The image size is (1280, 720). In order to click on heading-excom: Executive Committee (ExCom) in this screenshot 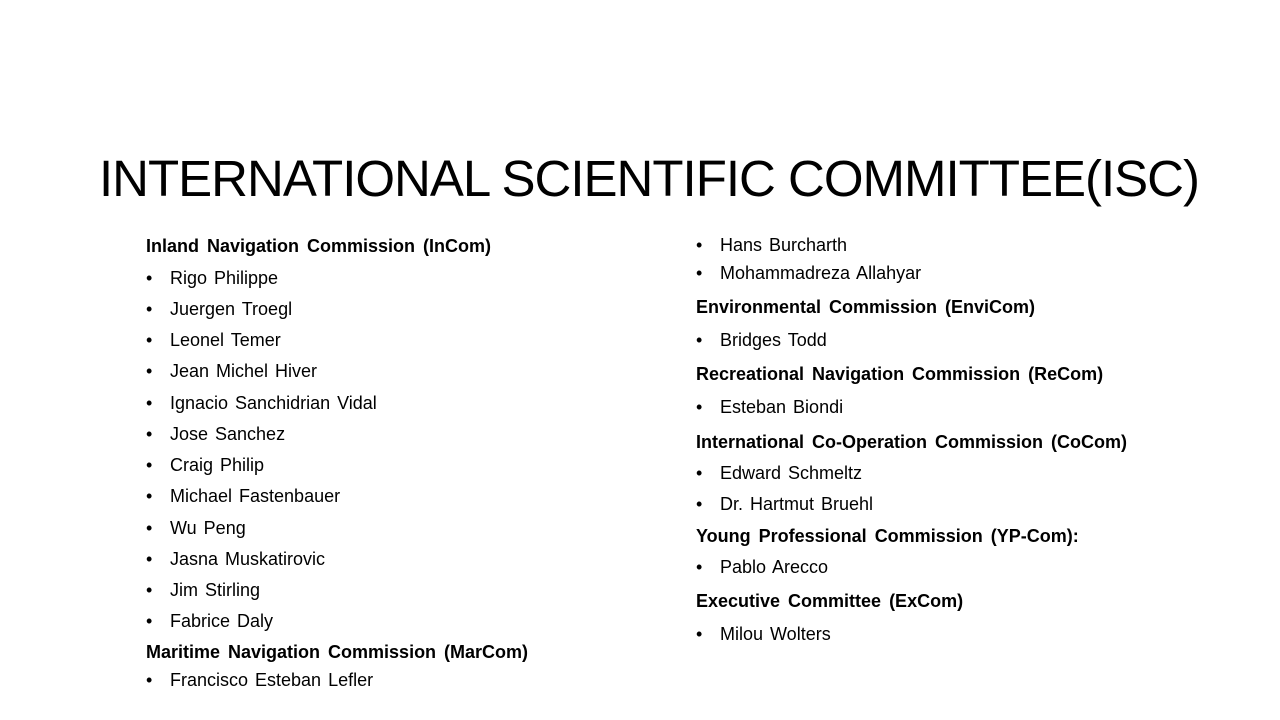, I will do `click(830, 601)`.